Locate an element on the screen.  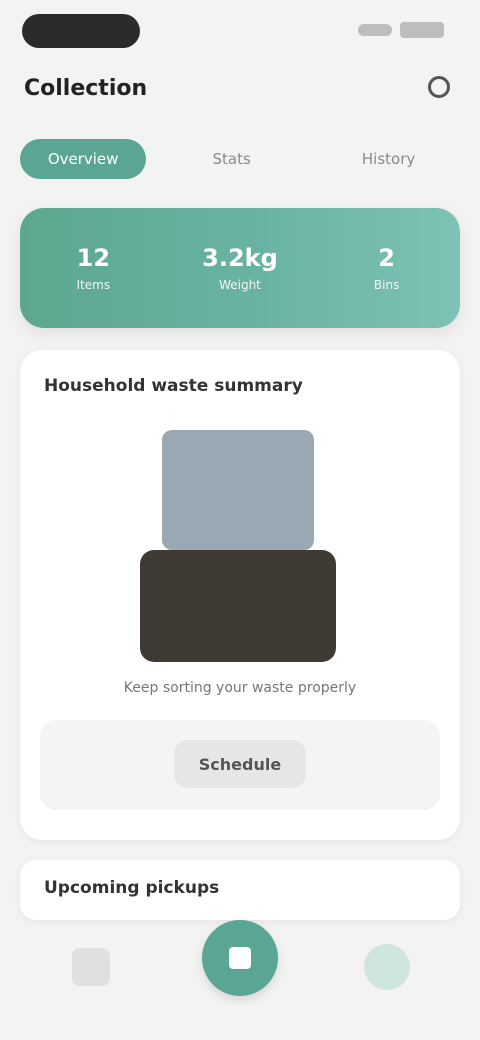
stat-bins: 2 Bins is located at coordinates (387, 268).